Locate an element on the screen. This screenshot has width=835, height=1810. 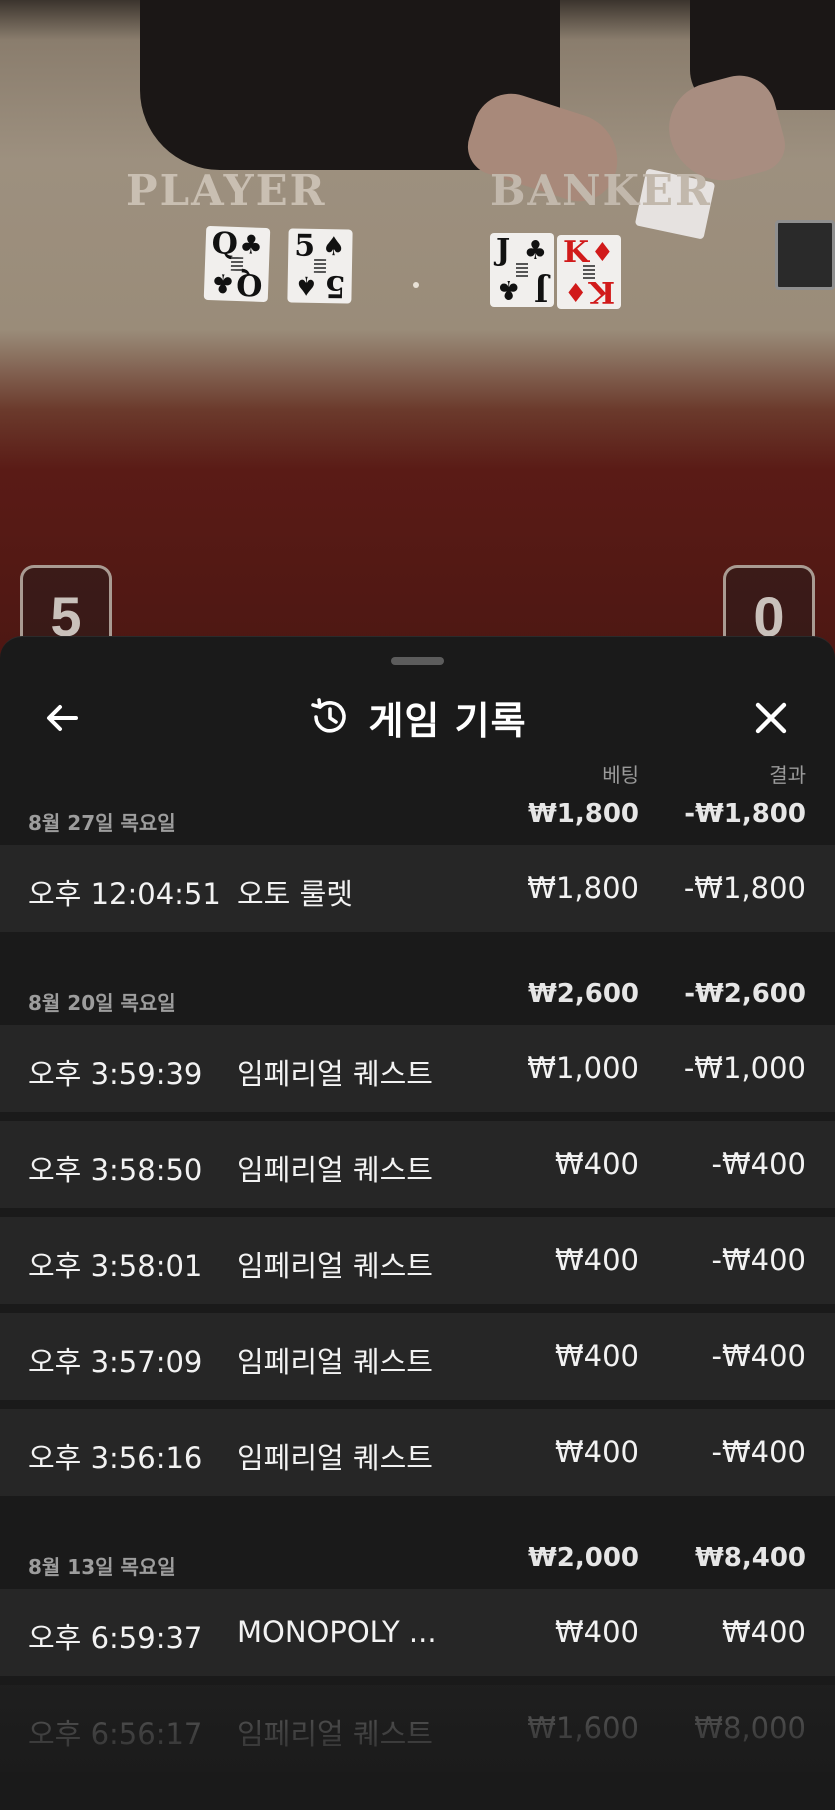
row-result: -₩1,800 is located at coordinates (744, 888).